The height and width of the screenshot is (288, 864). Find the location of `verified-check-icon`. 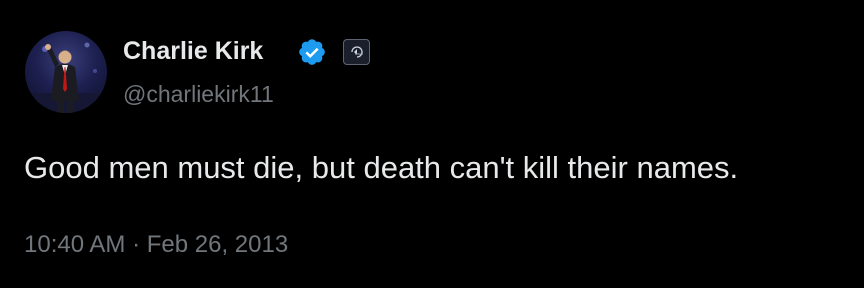

verified-check-icon is located at coordinates (312, 52).